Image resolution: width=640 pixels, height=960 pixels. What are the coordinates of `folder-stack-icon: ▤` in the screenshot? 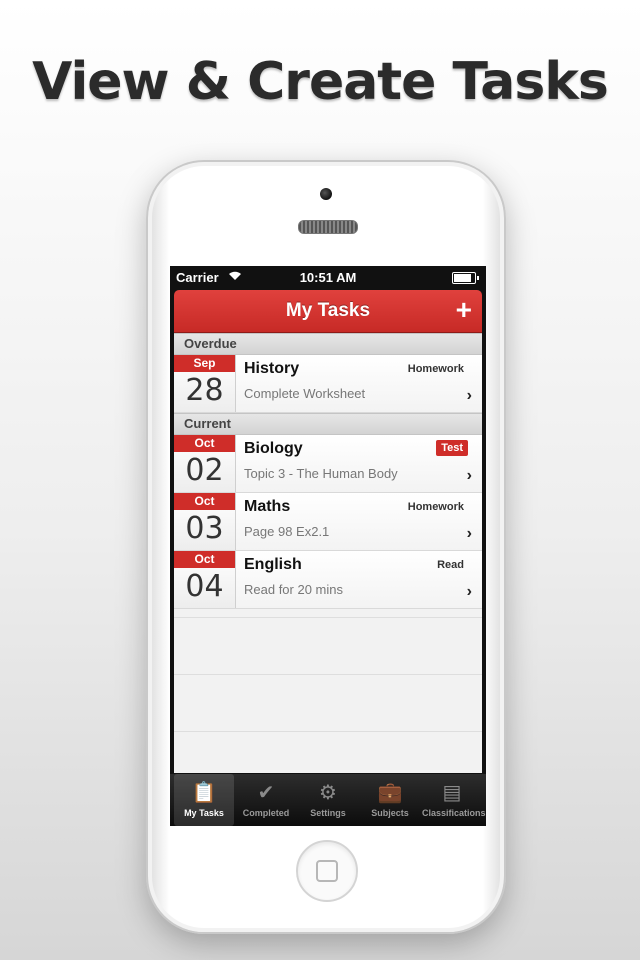 It's located at (452, 793).